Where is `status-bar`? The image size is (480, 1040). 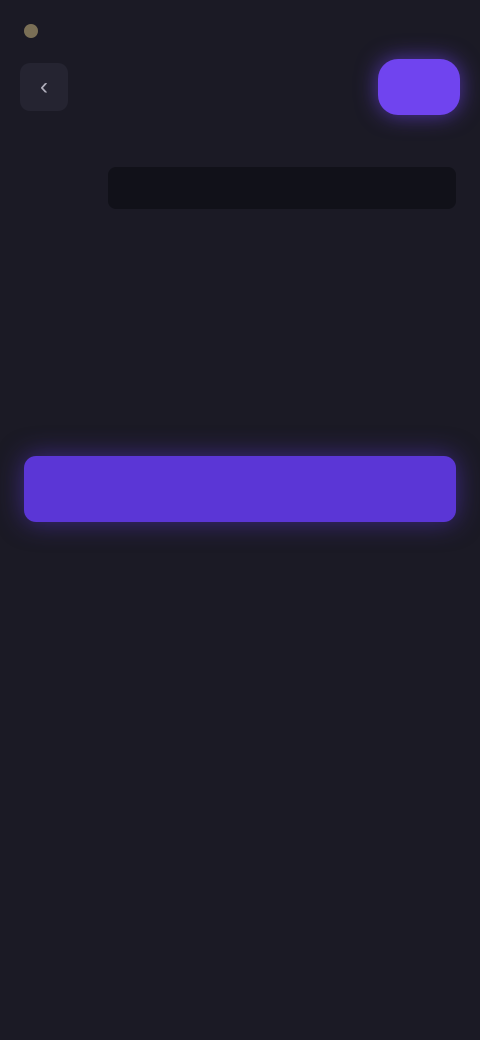 status-bar is located at coordinates (240, 31).